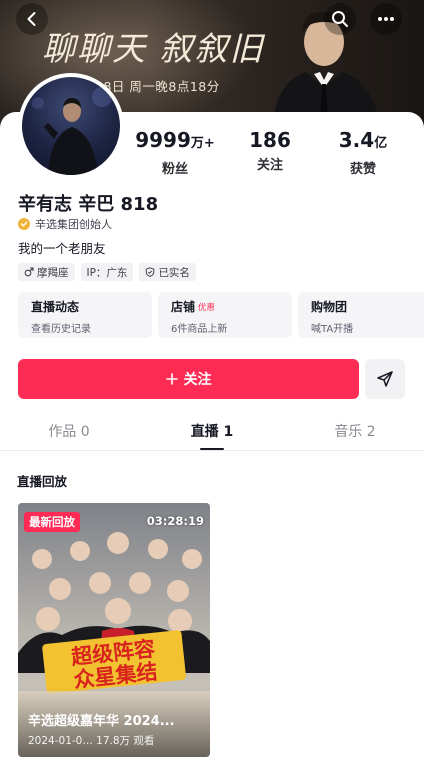 The height and width of the screenshot is (773, 424). Describe the element at coordinates (24, 224) in the screenshot. I see `verified-icon` at that location.